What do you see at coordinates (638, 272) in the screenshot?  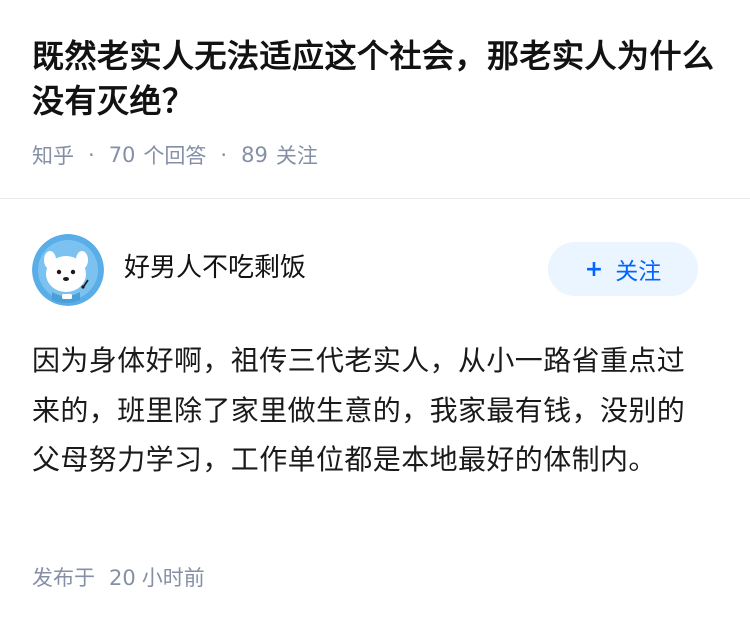 I see `follow-button-label: 关注` at bounding box center [638, 272].